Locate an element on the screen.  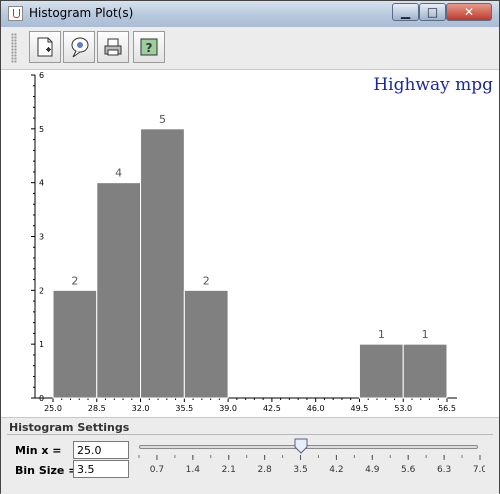
x-tick-label: 42.5 is located at coordinates (272, 408).